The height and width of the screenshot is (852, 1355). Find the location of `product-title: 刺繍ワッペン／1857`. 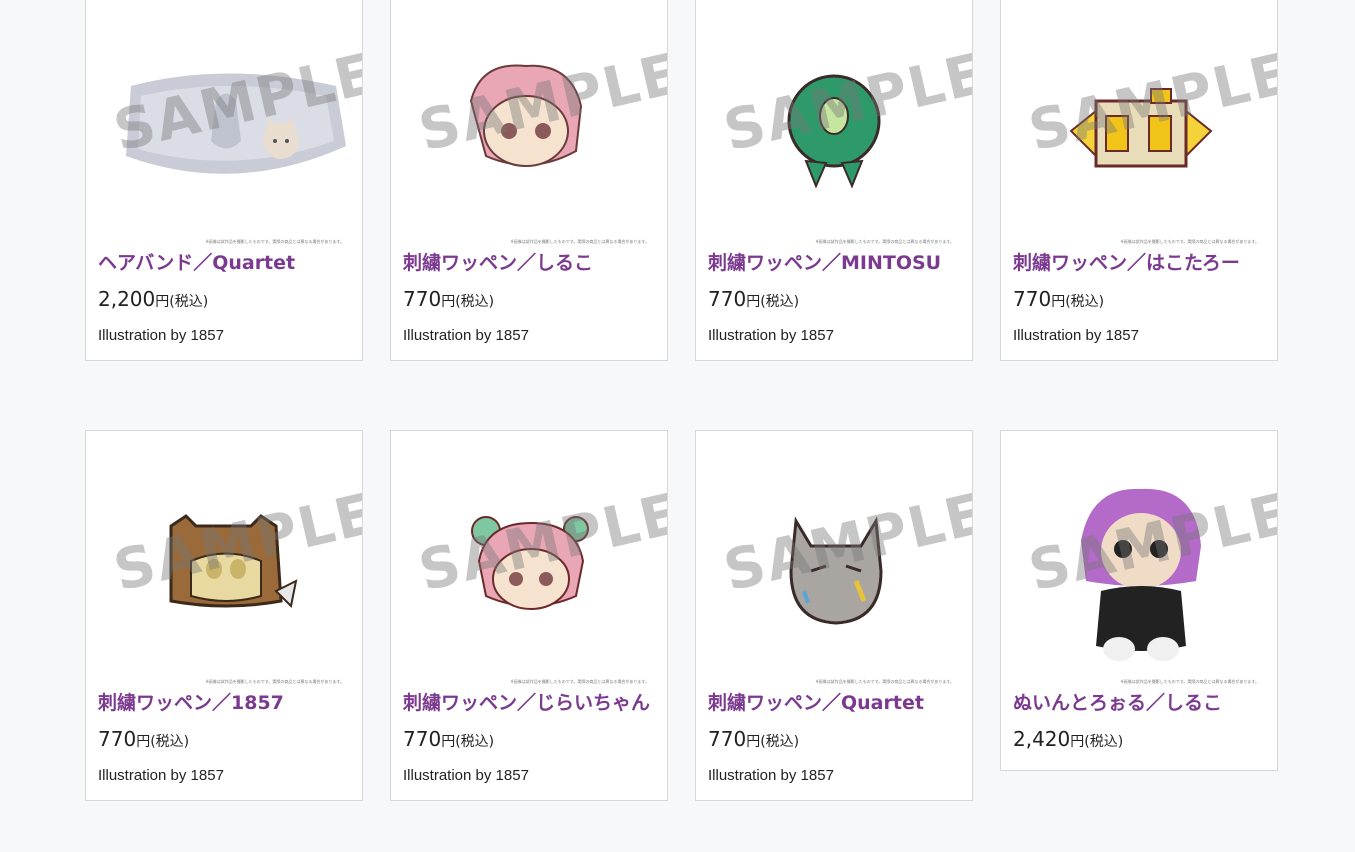

product-title: 刺繍ワッペン／1857 is located at coordinates (224, 703).